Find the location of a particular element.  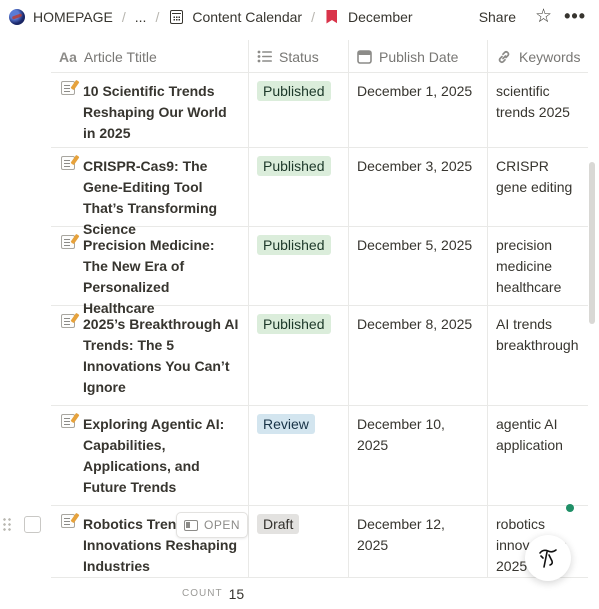

keywords-cell: CRISPR gene editing is located at coordinates (538, 187).